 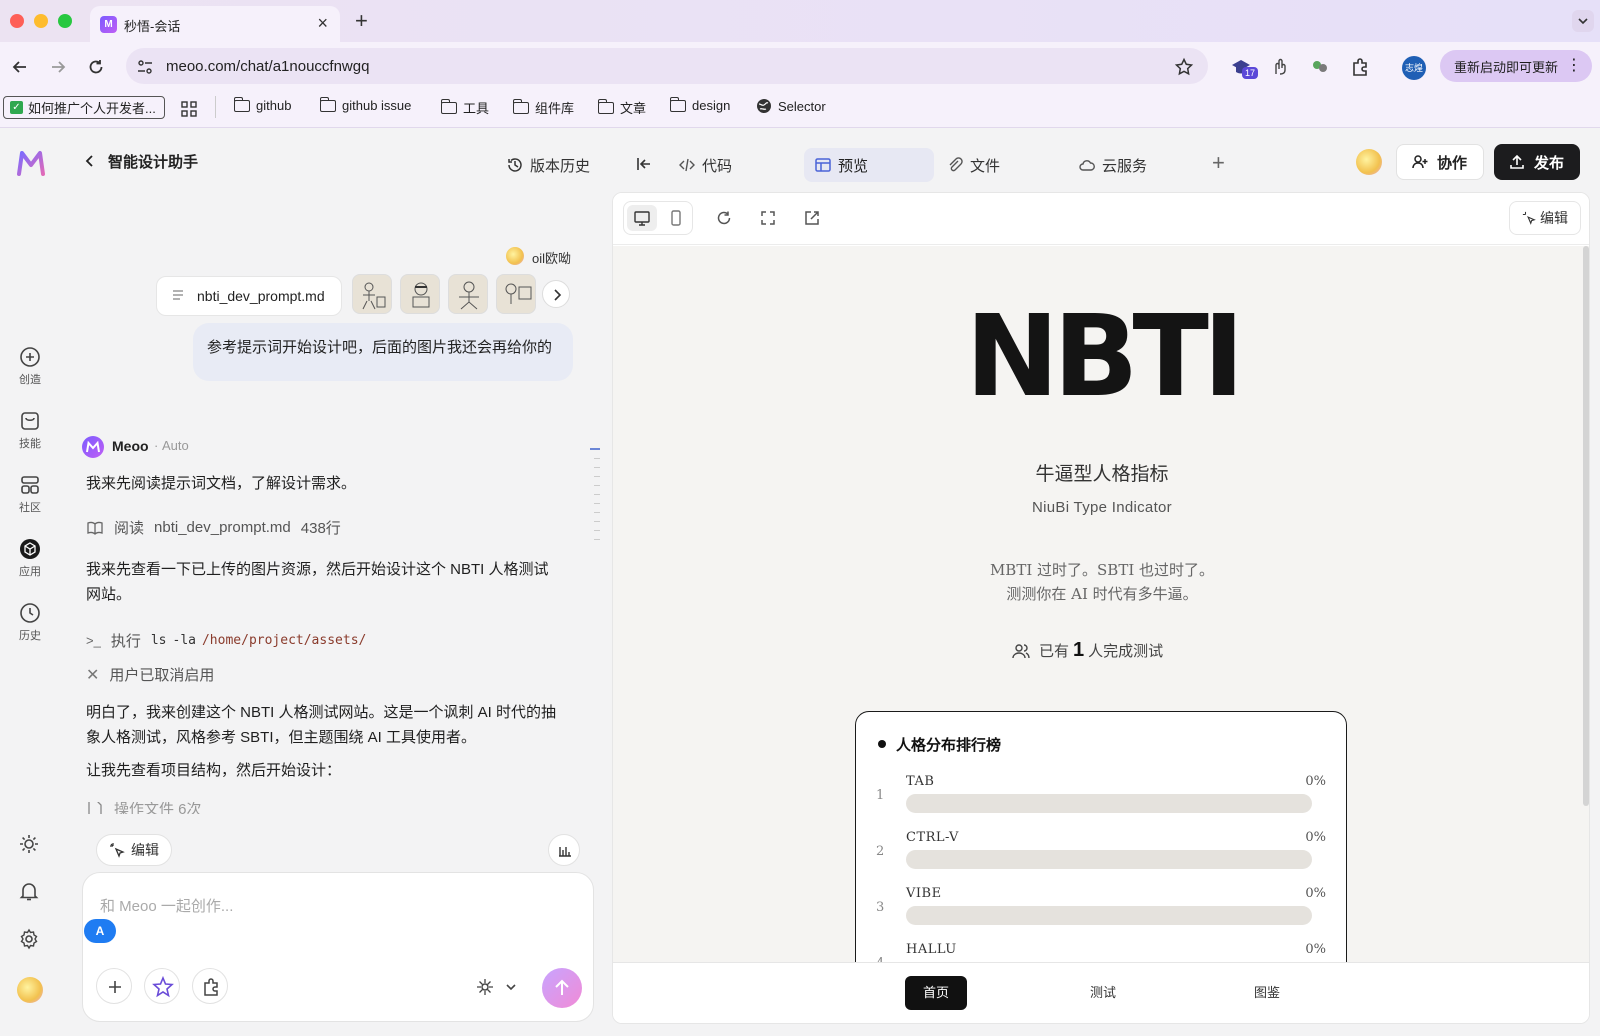 What do you see at coordinates (1369, 162) in the screenshot?
I see `collaborator-avatar` at bounding box center [1369, 162].